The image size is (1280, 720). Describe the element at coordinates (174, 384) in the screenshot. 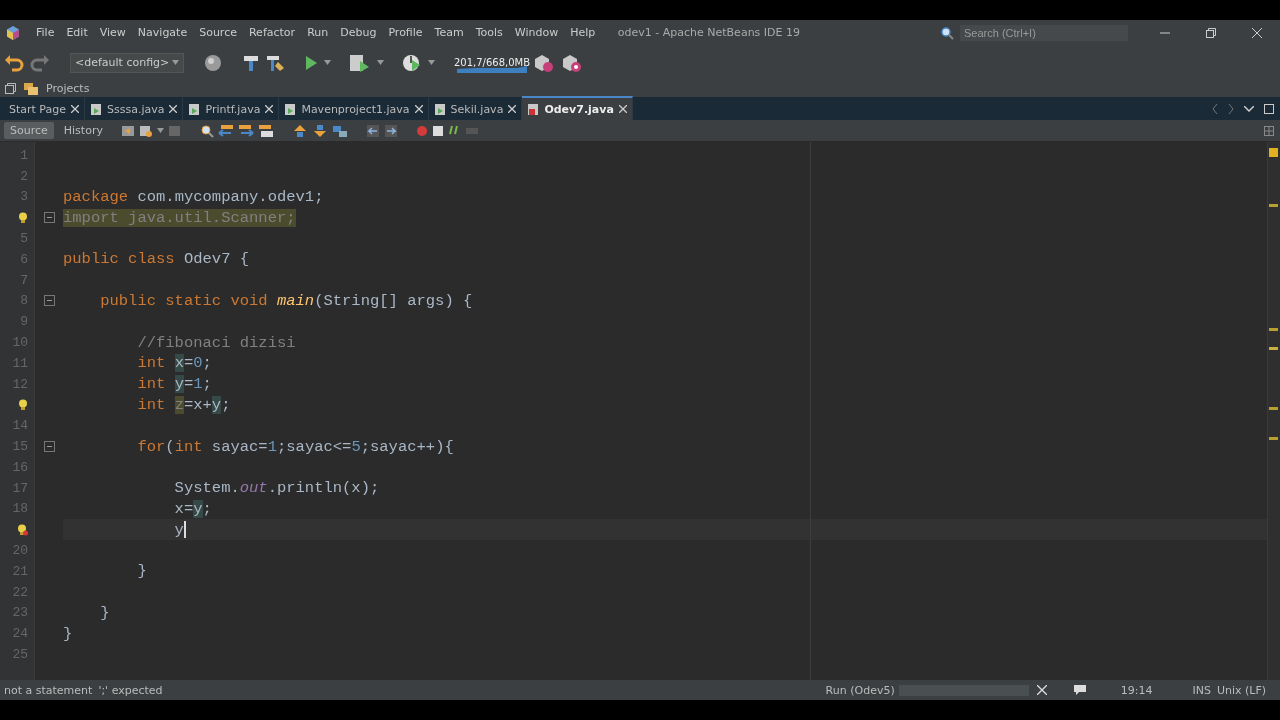

I see `code-line: int y=1;` at that location.